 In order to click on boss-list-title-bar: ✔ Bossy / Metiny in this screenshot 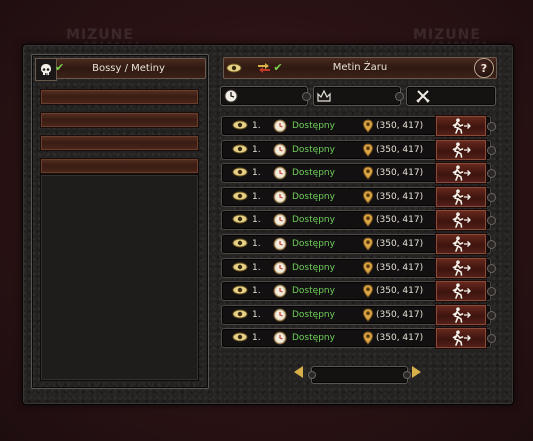, I will do `click(120, 69)`.